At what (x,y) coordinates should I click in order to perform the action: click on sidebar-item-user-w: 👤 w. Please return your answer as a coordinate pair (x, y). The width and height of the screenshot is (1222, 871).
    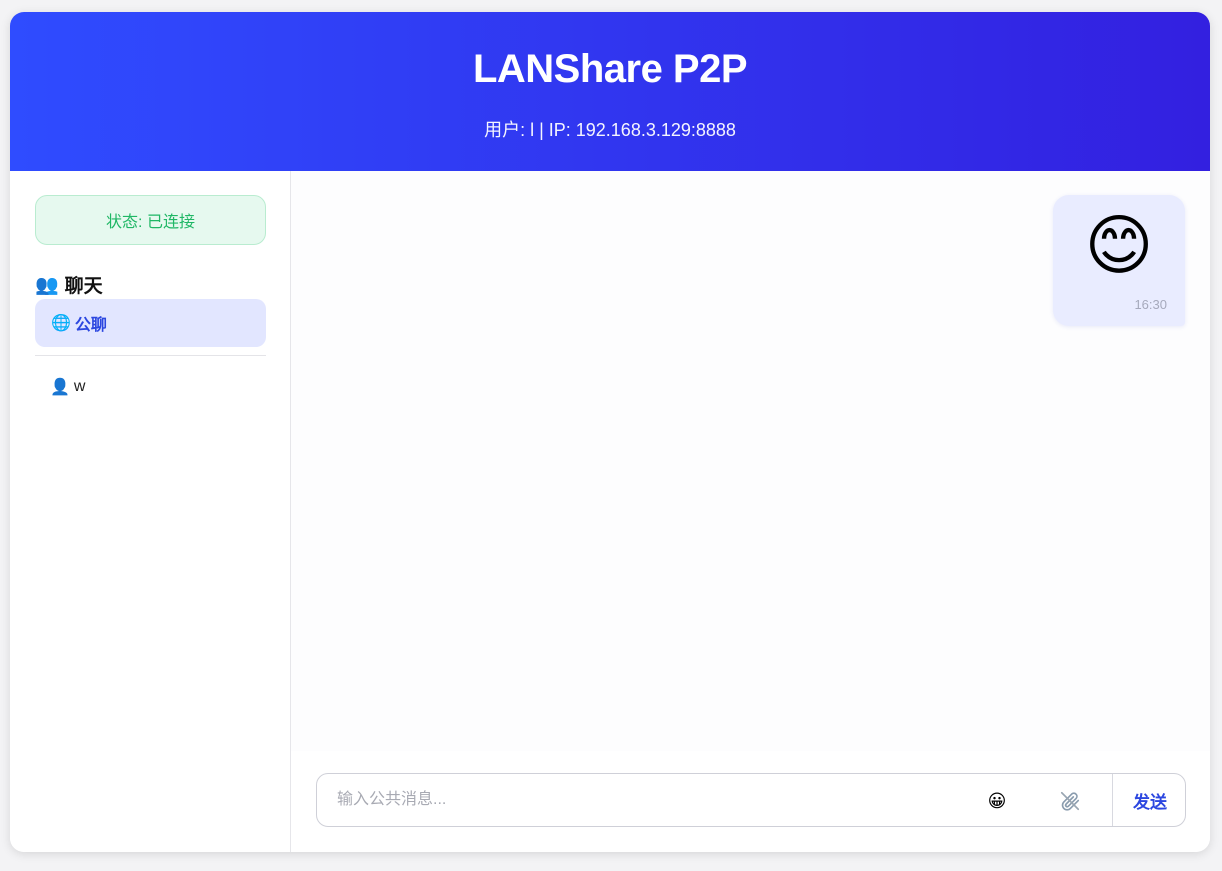
    Looking at the image, I should click on (150, 387).